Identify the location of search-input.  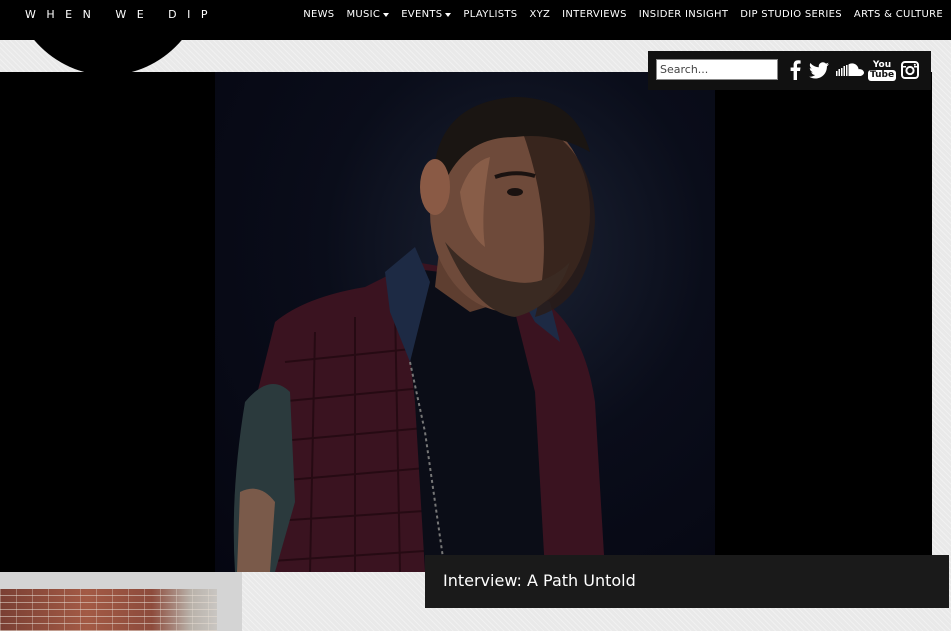
(717, 69).